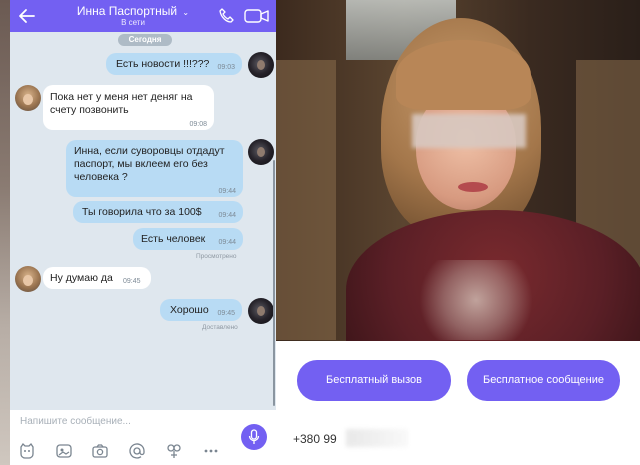 The height and width of the screenshot is (465, 640). What do you see at coordinates (27, 451) in the screenshot?
I see `sticker-icon` at bounding box center [27, 451].